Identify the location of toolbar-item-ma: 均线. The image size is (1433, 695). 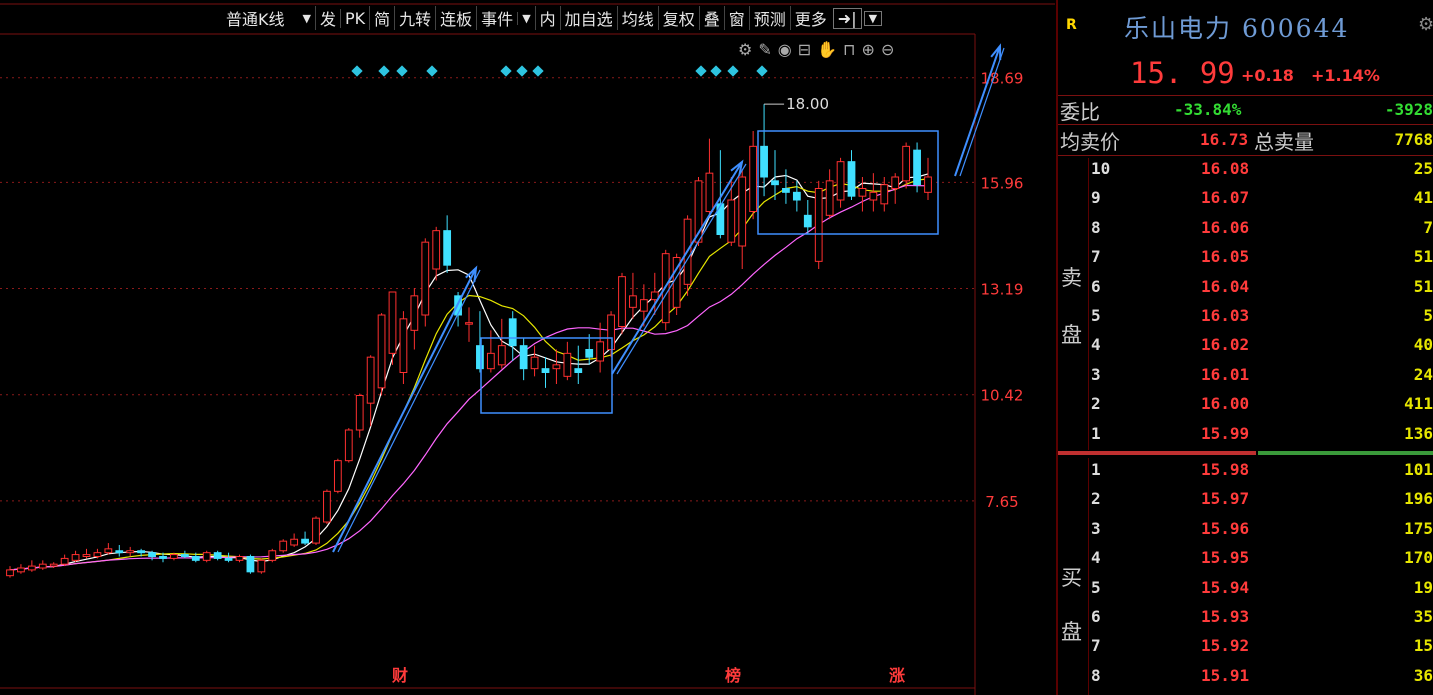
(637, 18).